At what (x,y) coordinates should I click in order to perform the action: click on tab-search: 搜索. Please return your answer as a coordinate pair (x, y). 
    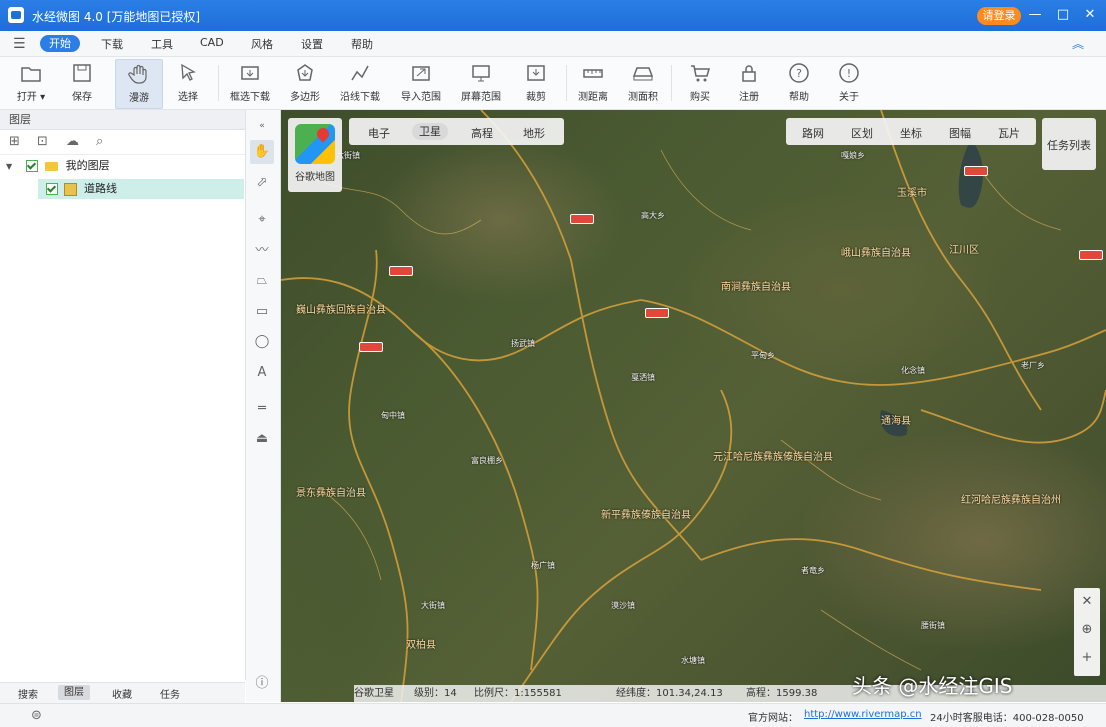
    Looking at the image, I should click on (28, 693).